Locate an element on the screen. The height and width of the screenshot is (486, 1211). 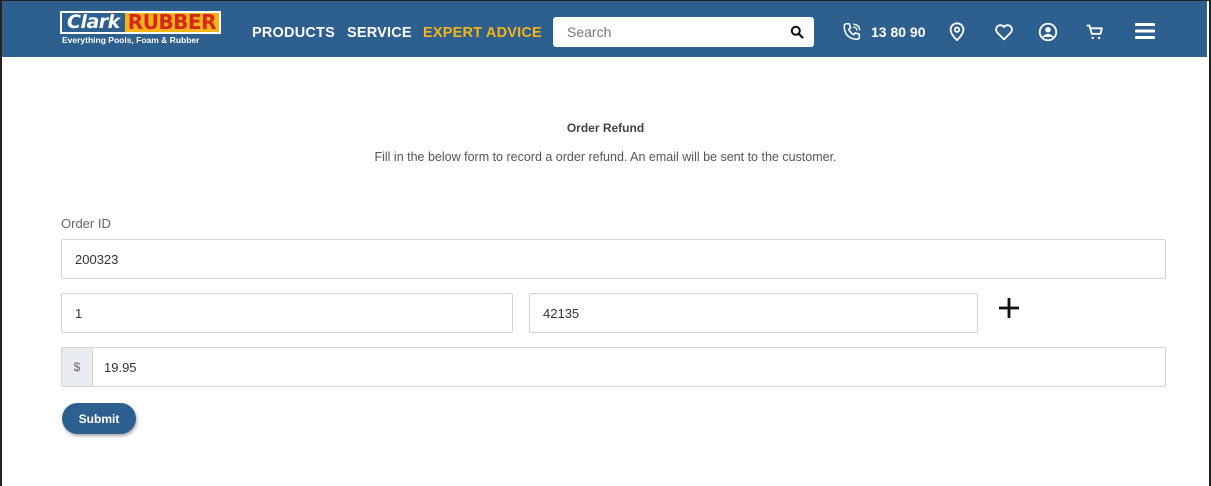
logo-tagline: Everything Pools, Foam & Rubber is located at coordinates (131, 40).